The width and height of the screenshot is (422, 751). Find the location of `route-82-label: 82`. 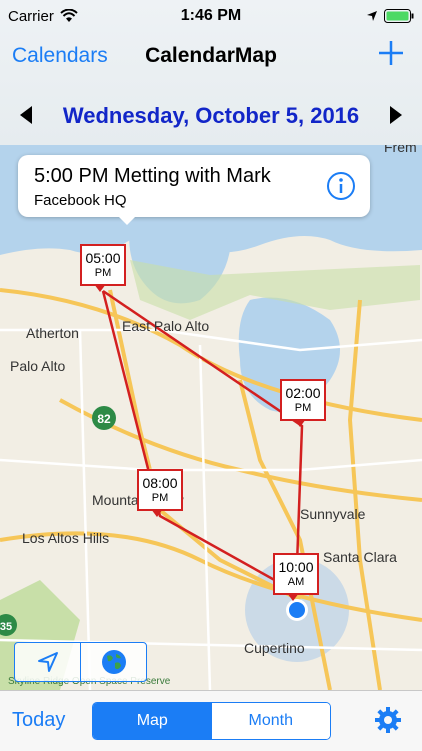

route-82-label: 82 is located at coordinates (104, 419).